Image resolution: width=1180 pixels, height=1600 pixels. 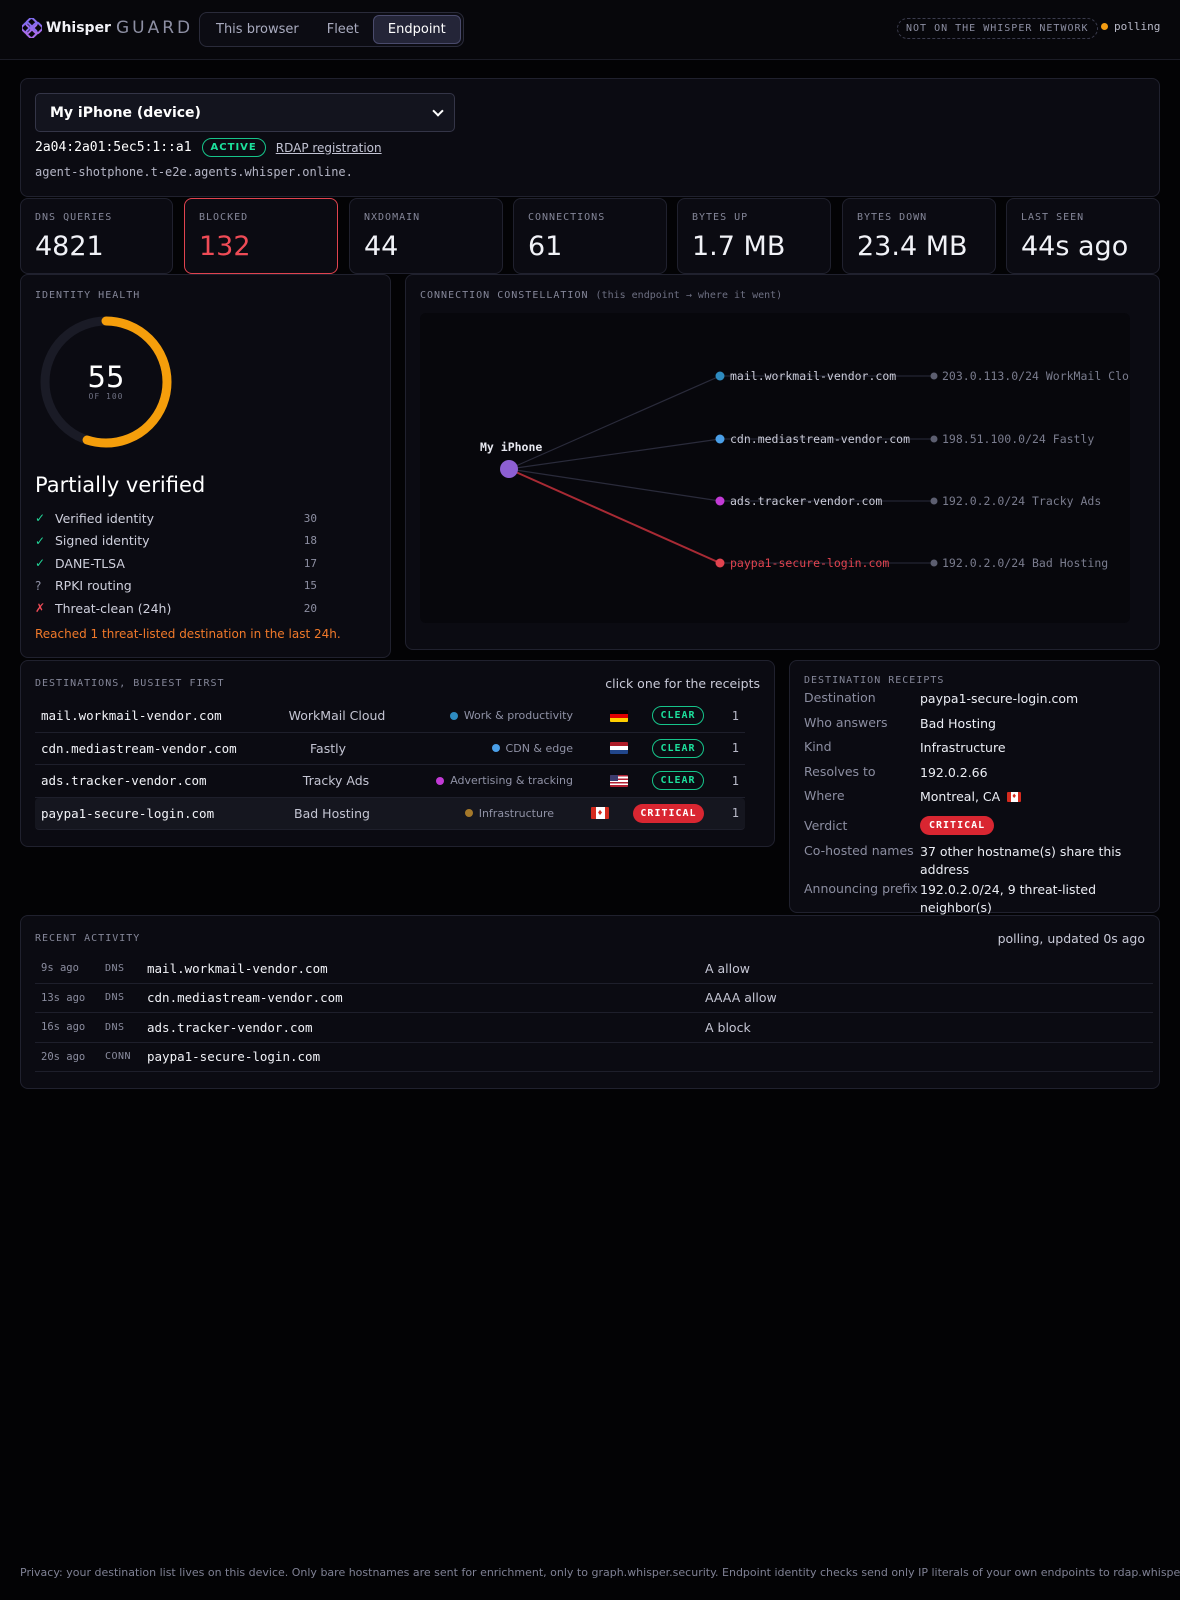 I want to click on kind-label: Work & productivity, so click(x=518, y=716).